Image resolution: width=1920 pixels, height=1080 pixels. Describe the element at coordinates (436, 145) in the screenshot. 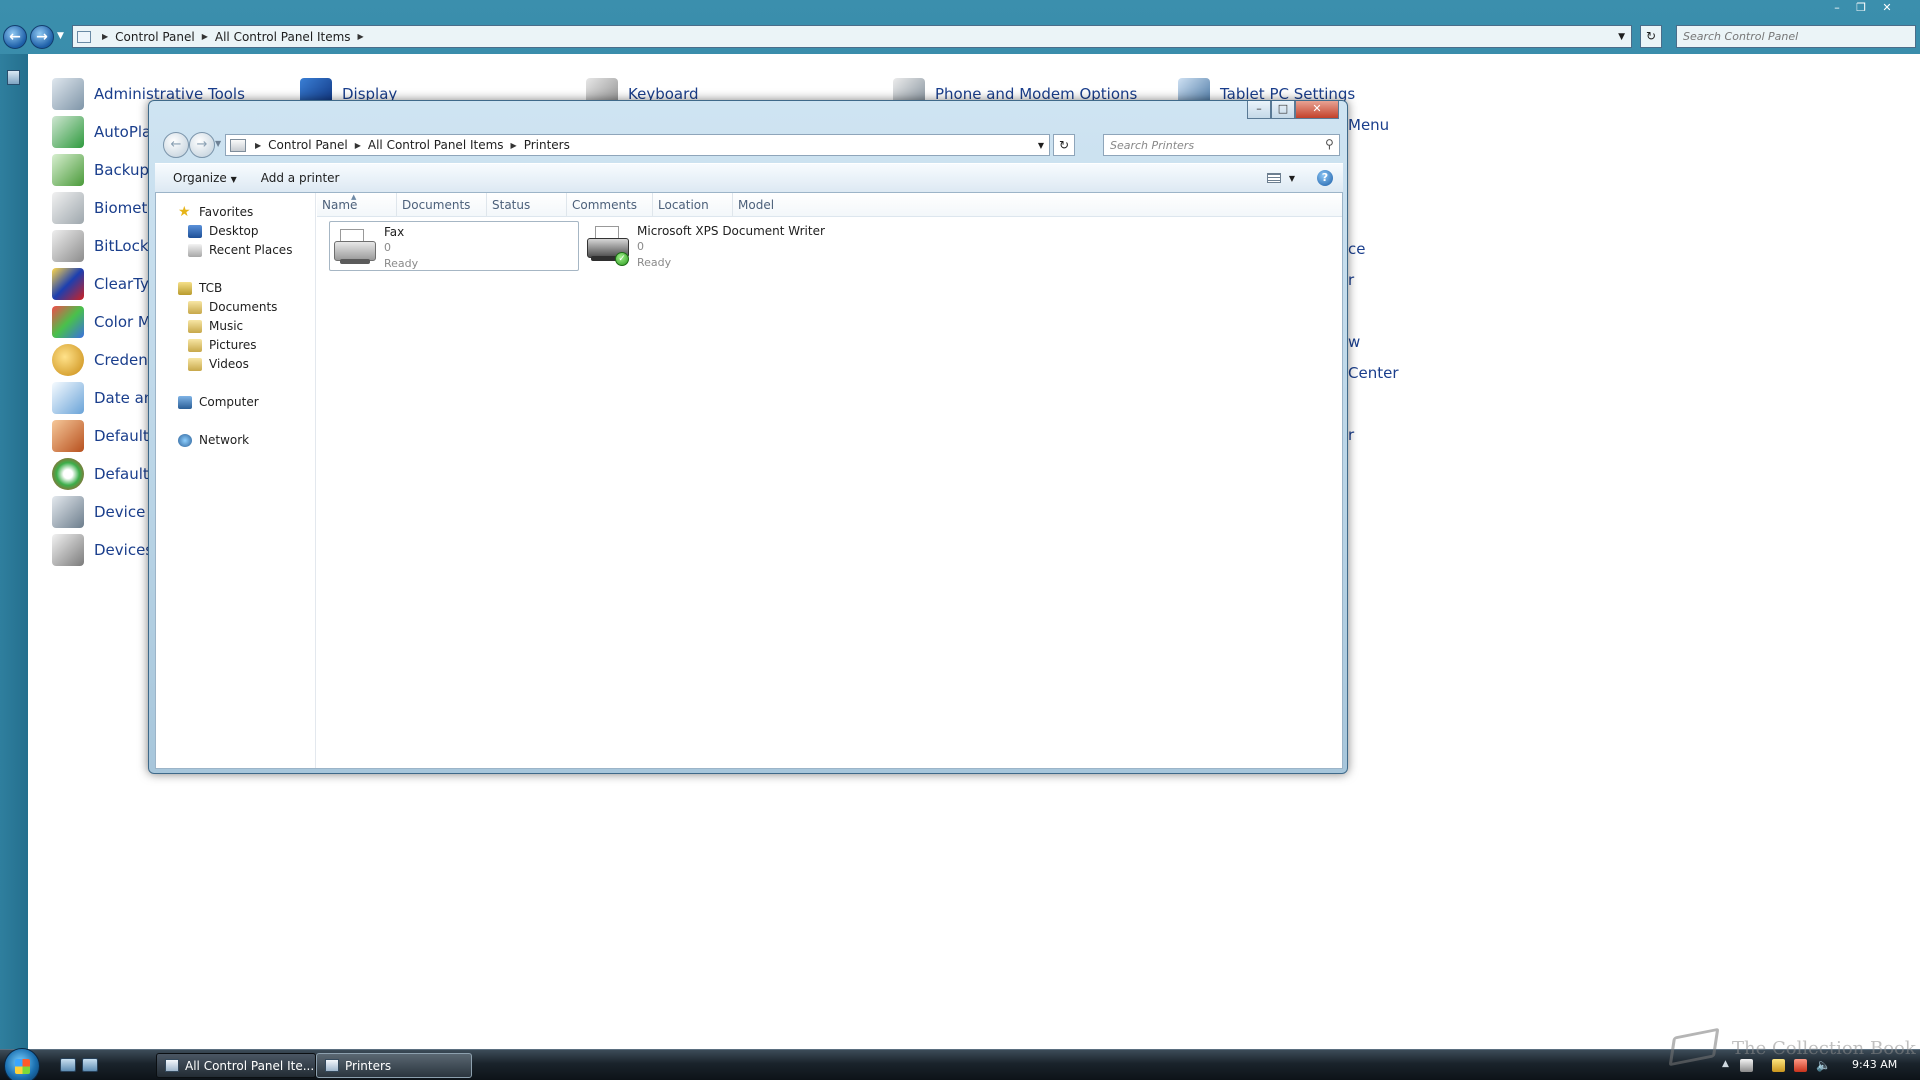

I see `breadcrumb-all-items: All Control Panel Items` at that location.